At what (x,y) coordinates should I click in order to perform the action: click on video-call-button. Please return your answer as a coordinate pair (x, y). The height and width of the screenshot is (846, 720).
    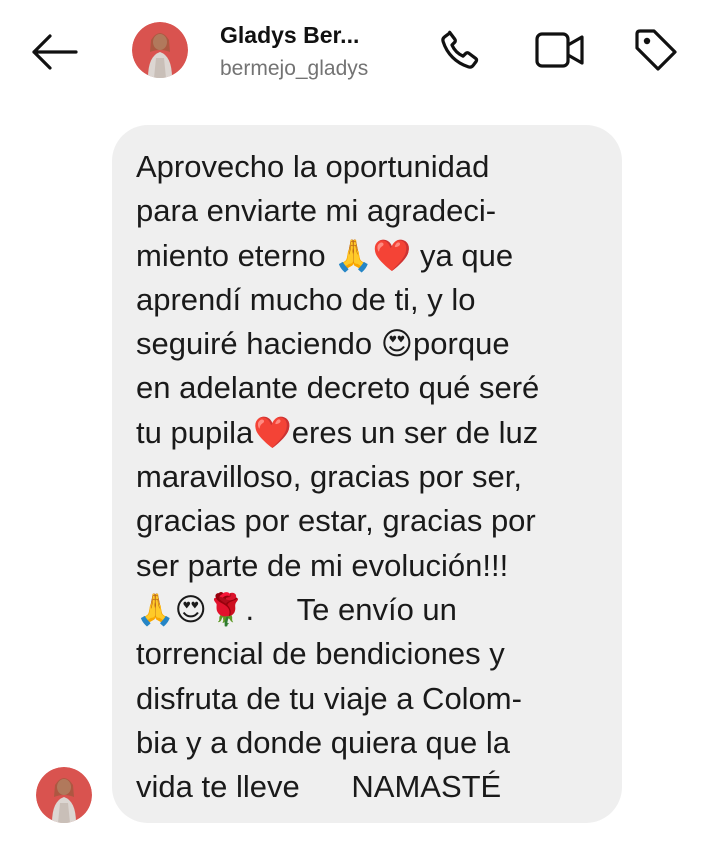
    Looking at the image, I should click on (560, 50).